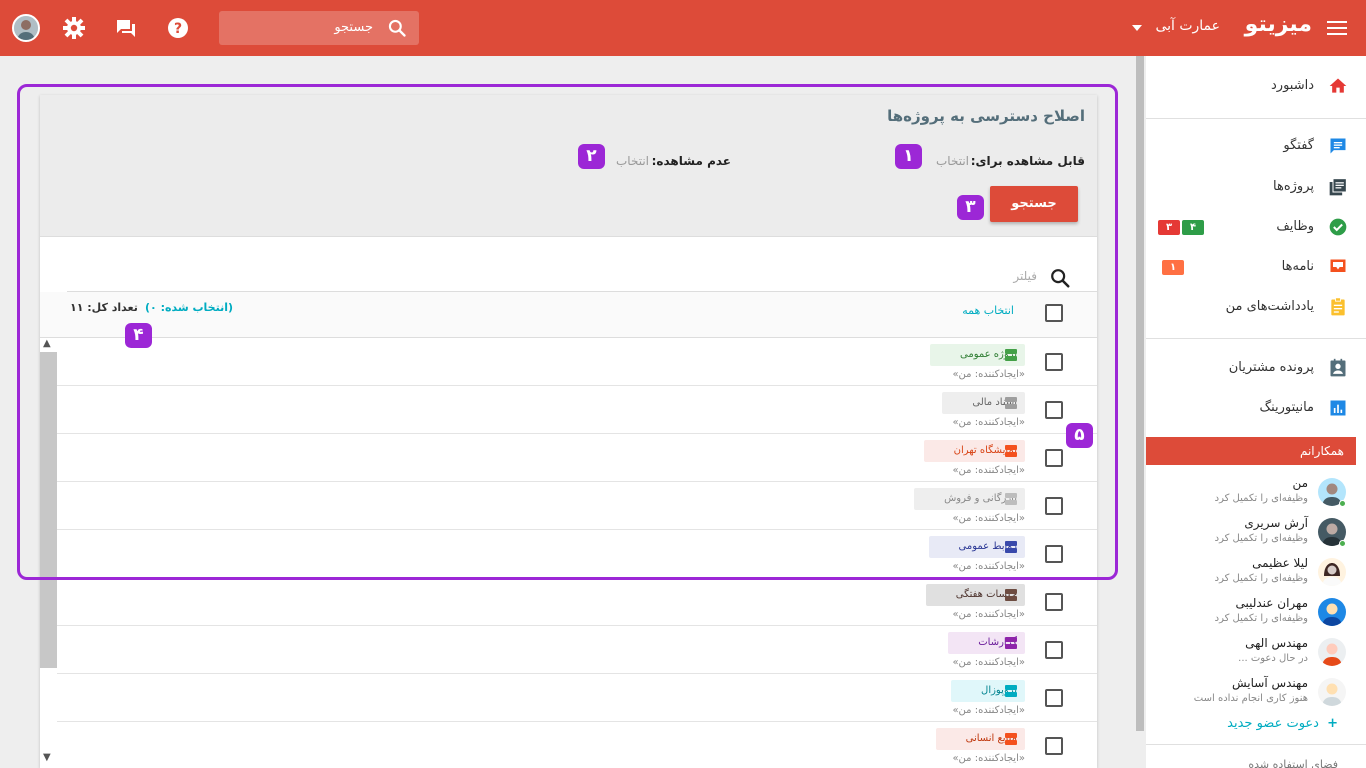  What do you see at coordinates (1278, 24) in the screenshot?
I see `brand-logo: میزیتو` at bounding box center [1278, 24].